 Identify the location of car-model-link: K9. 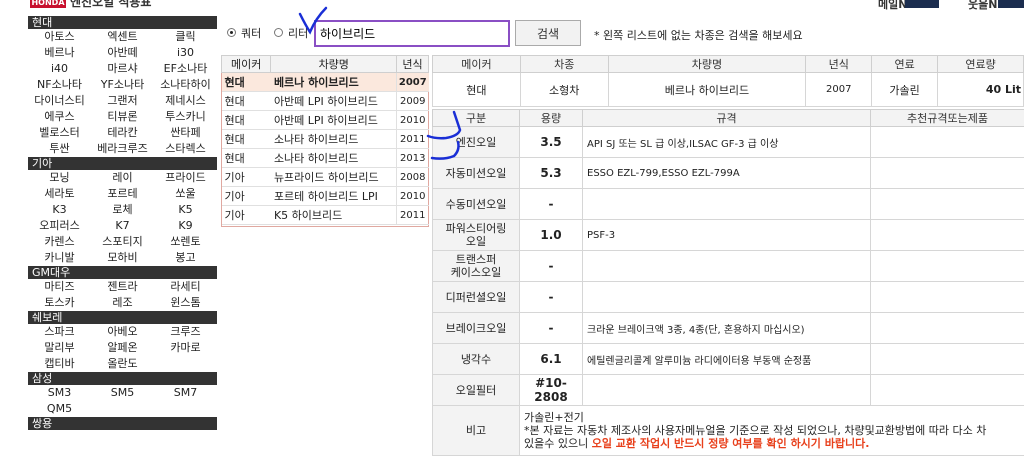
(185, 226).